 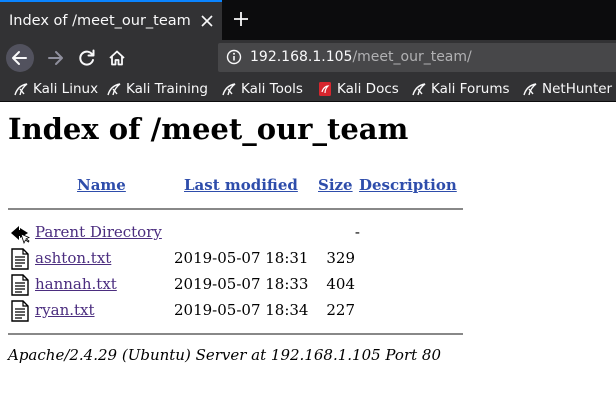 I want to click on file-link: hannah.txt, so click(x=76, y=284).